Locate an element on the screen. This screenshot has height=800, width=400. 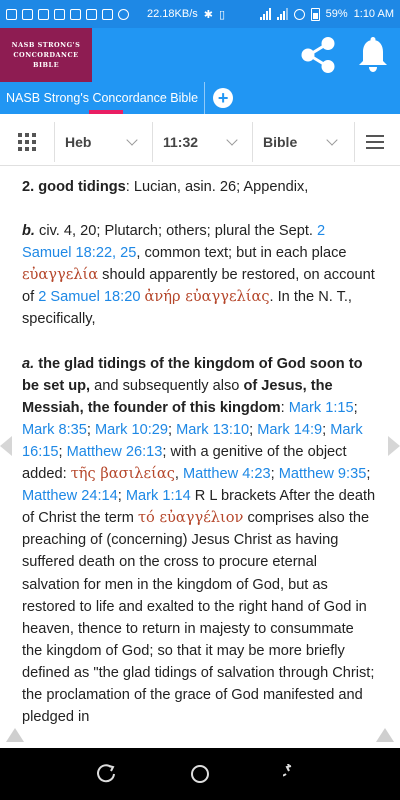
active-tab-indicator is located at coordinates (106, 112).